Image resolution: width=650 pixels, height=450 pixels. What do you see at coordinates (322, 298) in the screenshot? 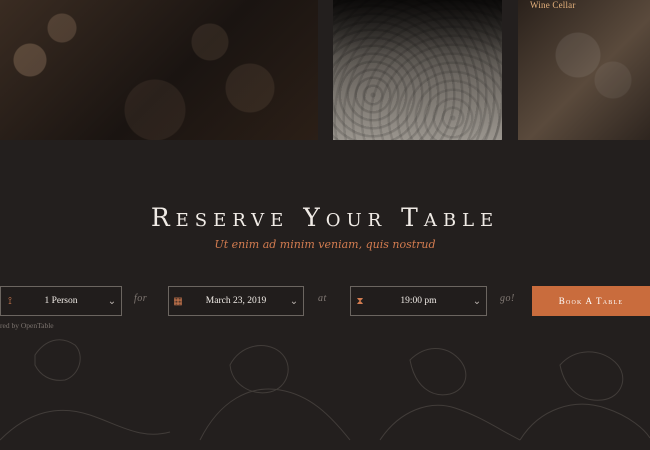
I see `connector-at: at` at bounding box center [322, 298].